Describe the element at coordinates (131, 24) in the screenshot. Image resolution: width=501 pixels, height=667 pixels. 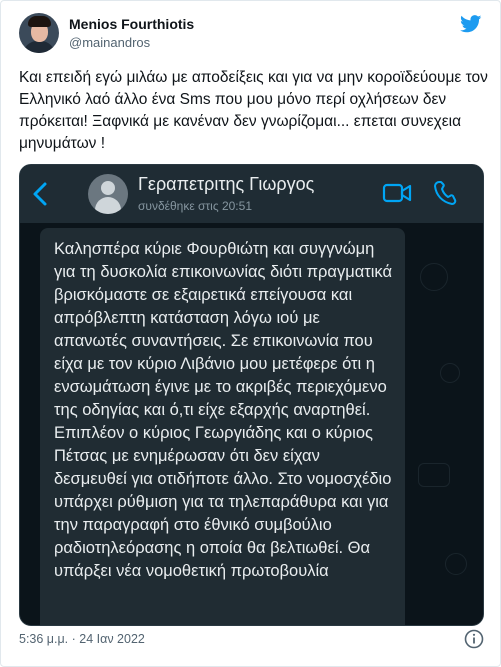
I see `author-name: Menios Fourthiotis` at that location.